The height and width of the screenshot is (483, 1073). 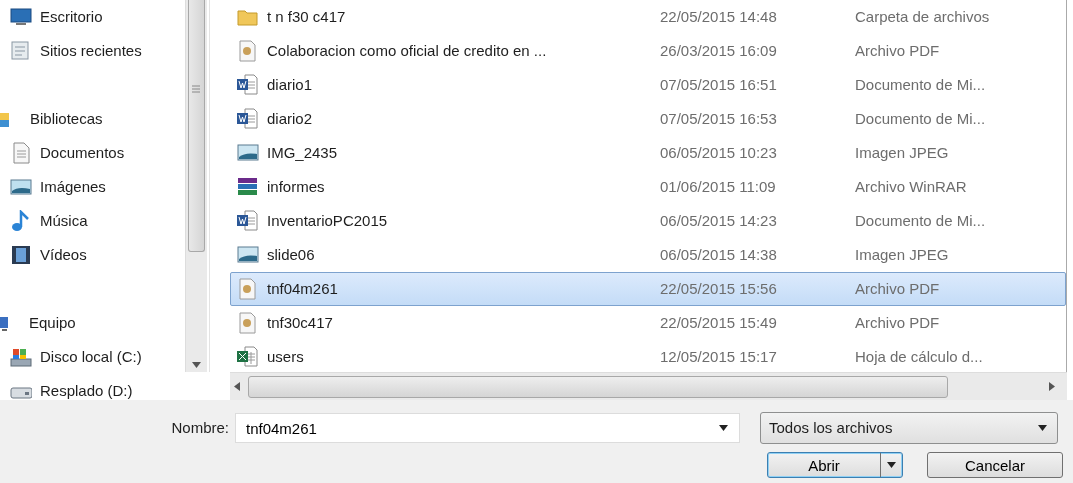 I want to click on date-modified: 07/05/2015 16:53, so click(x=719, y=118).